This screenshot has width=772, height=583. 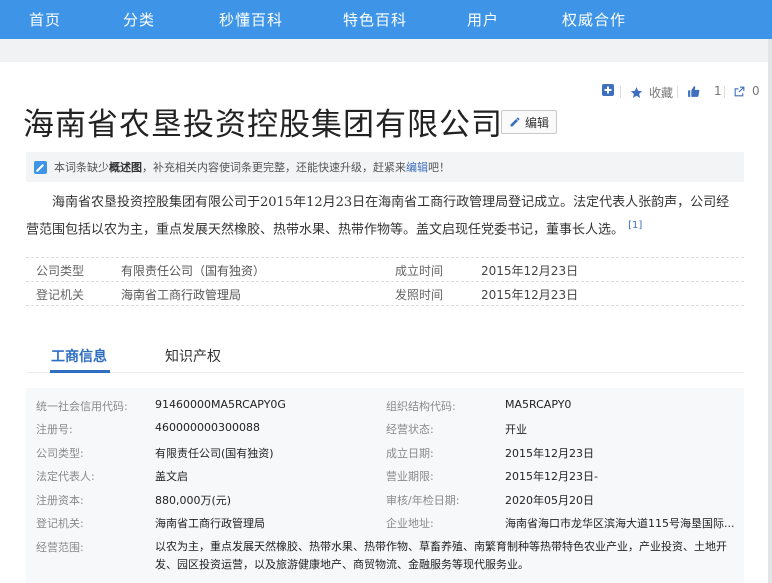 I want to click on active-tab-indicator, so click(x=80, y=371).